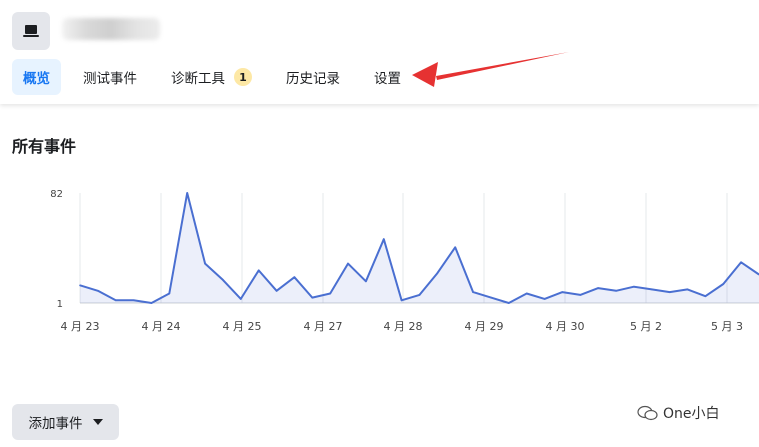  I want to click on tab-label: 测试事件, so click(110, 79).